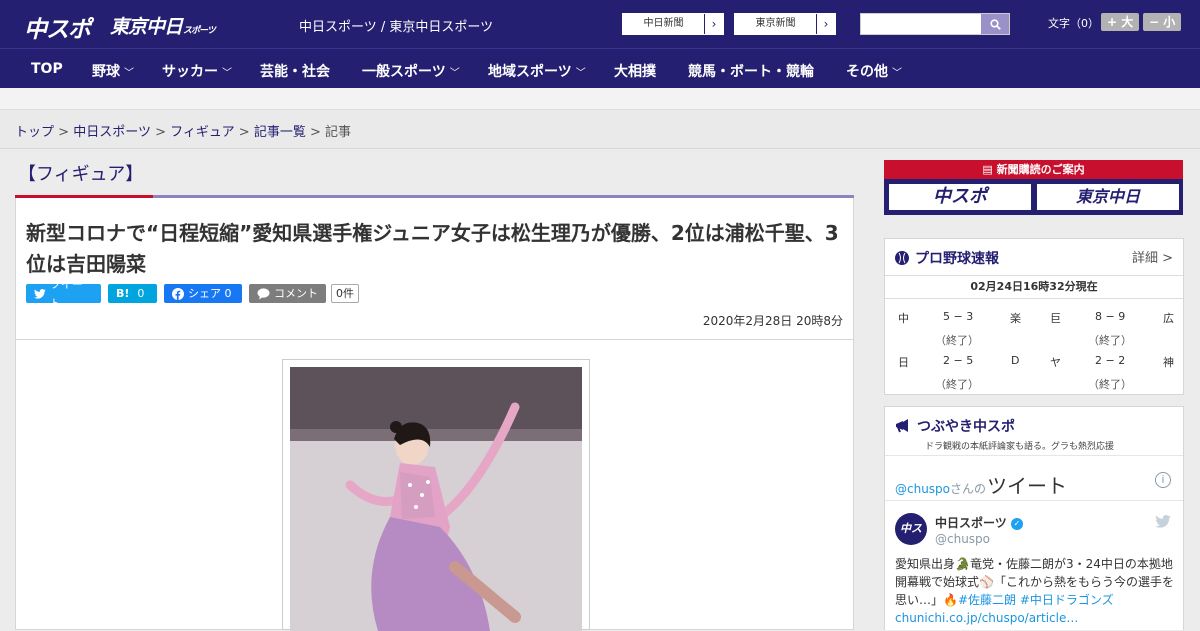  I want to click on tweet-button: ツイート, so click(63, 294).